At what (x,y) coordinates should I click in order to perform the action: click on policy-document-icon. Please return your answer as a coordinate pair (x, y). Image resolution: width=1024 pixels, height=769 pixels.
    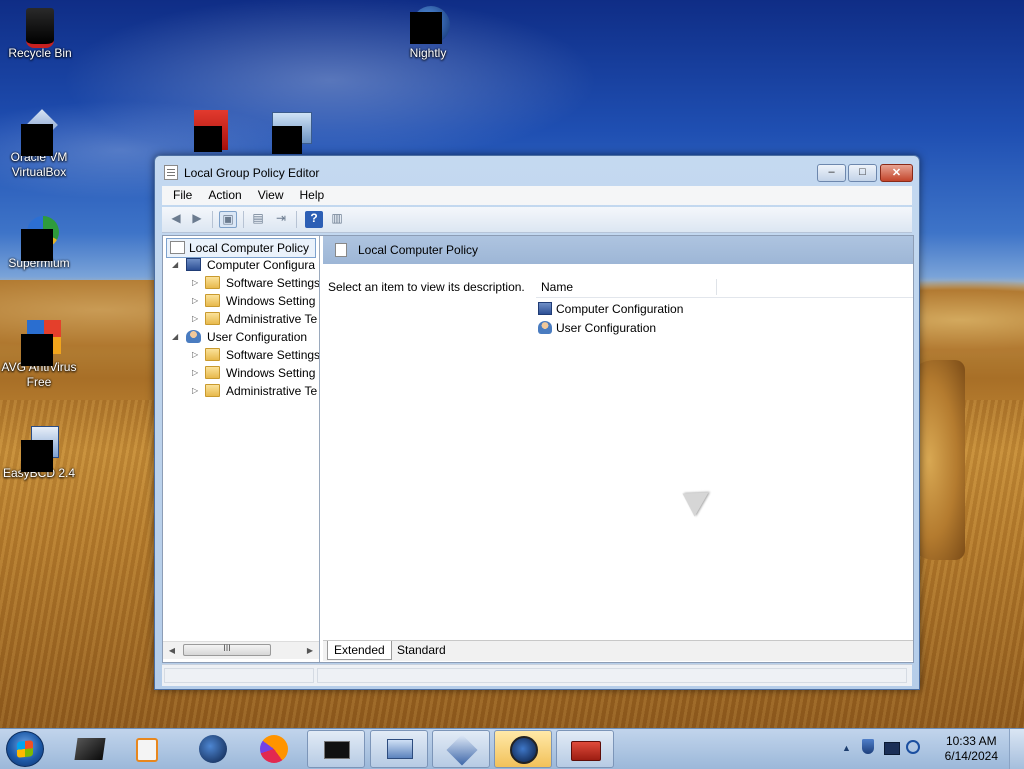
    Looking at the image, I should click on (341, 250).